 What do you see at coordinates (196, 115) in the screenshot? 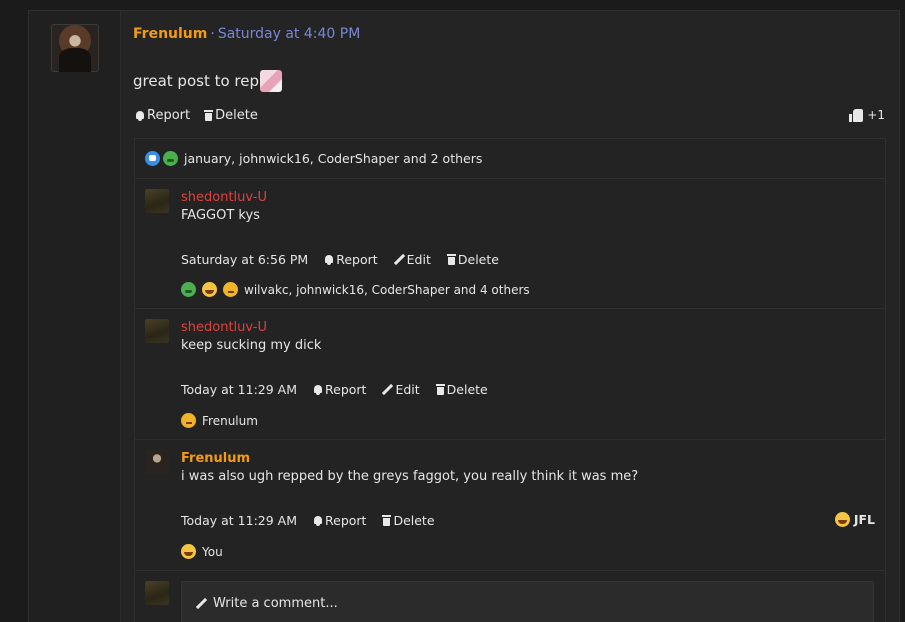
I see `post-actions: Report Delete` at bounding box center [196, 115].